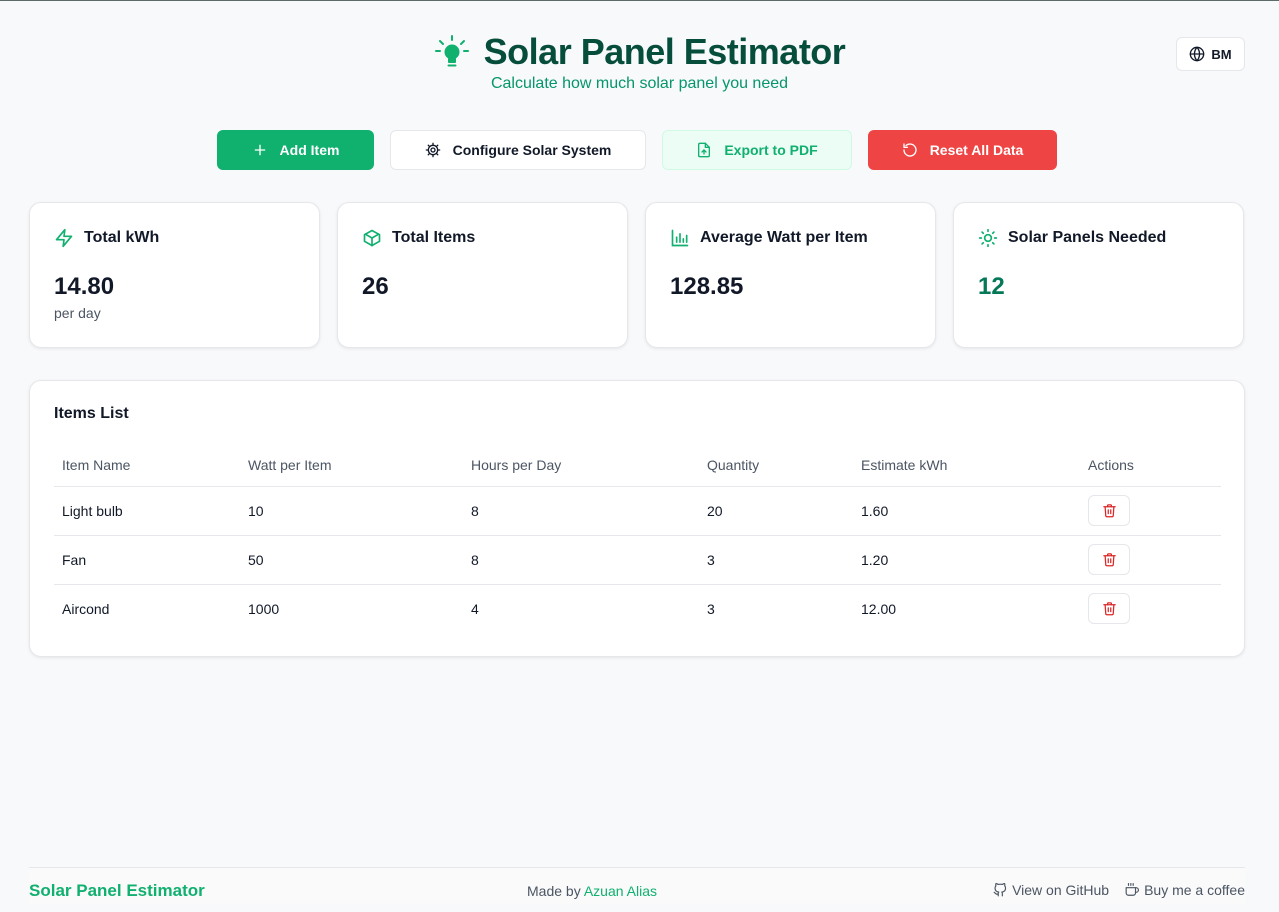 The image size is (1279, 912). What do you see at coordinates (966, 466) in the screenshot?
I see `column-header-estimate-kwh: Estimate kWh` at bounding box center [966, 466].